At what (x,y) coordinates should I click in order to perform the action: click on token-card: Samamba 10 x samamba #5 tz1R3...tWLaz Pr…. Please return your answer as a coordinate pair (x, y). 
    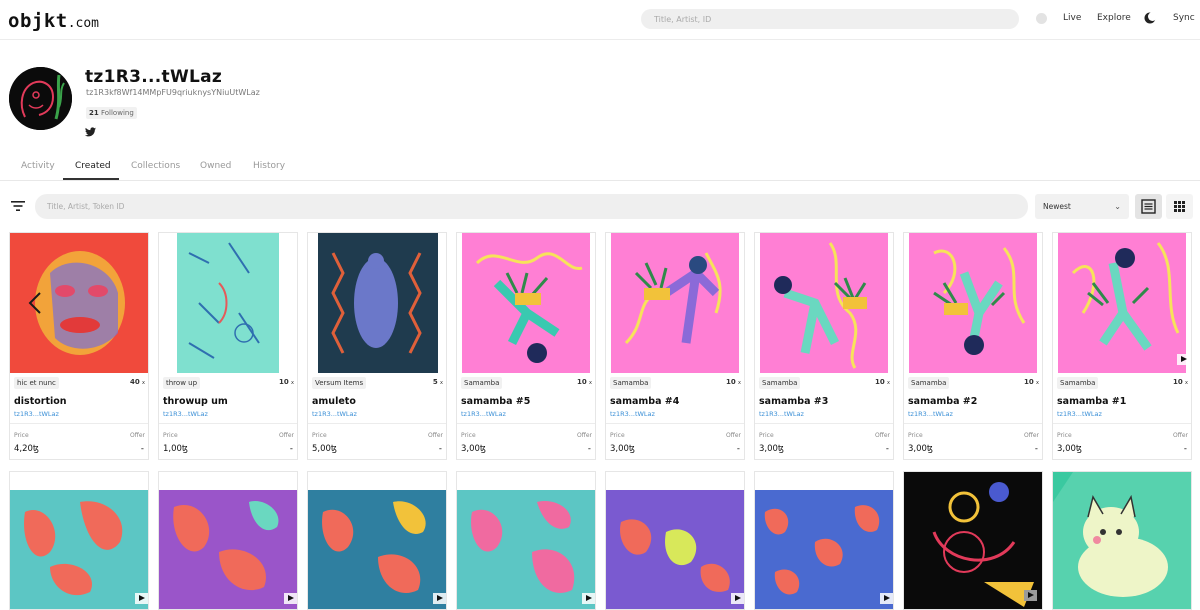
    Looking at the image, I should click on (526, 346).